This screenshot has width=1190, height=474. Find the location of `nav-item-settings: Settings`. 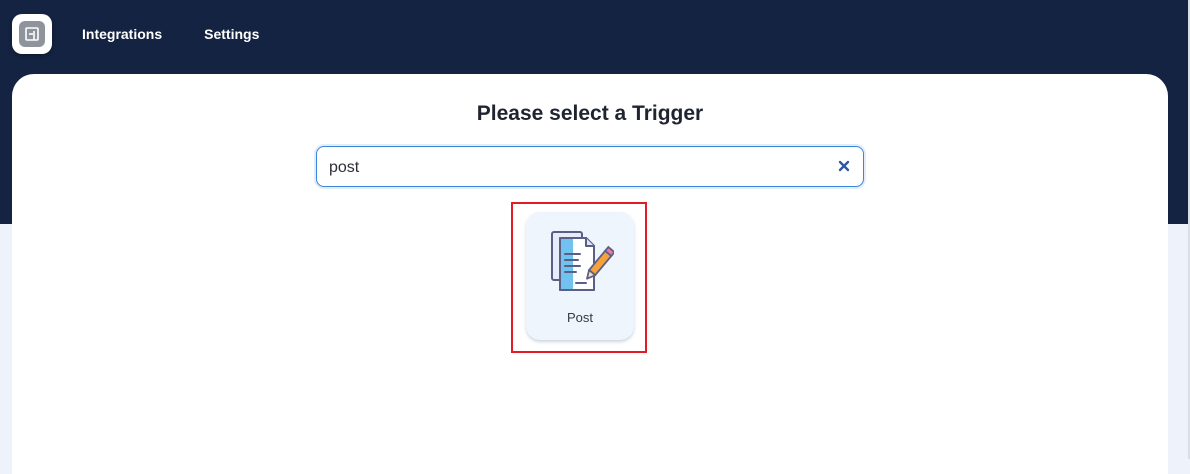

nav-item-settings: Settings is located at coordinates (231, 34).